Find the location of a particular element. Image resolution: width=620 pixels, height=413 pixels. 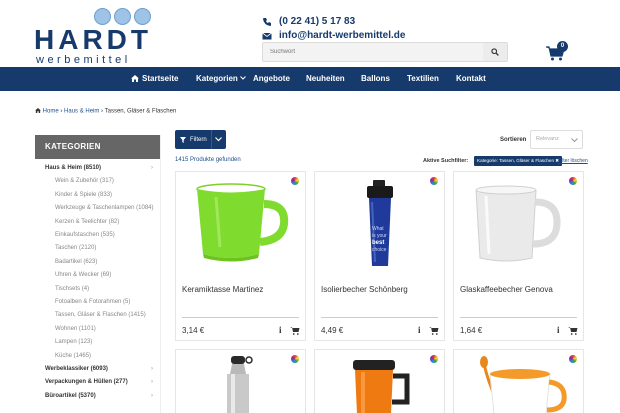

nav-kontakt: Kontakt is located at coordinates (471, 79).